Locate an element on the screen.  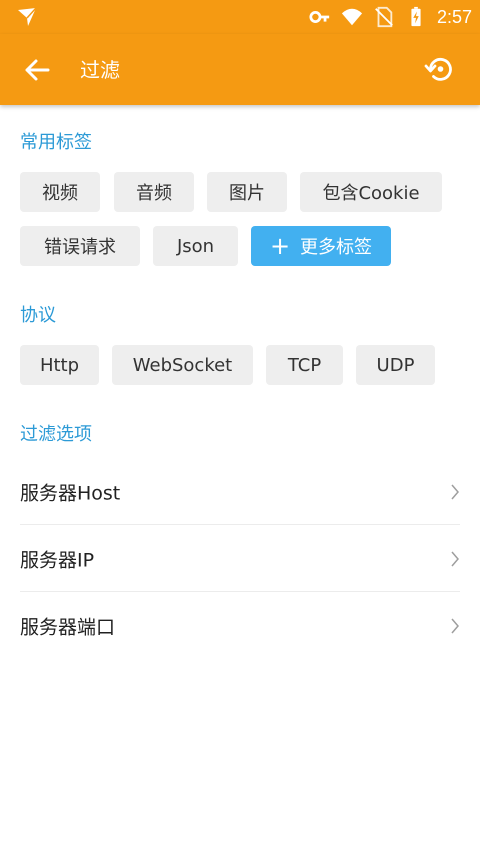
status-bar: 2:57 is located at coordinates (240, 17).